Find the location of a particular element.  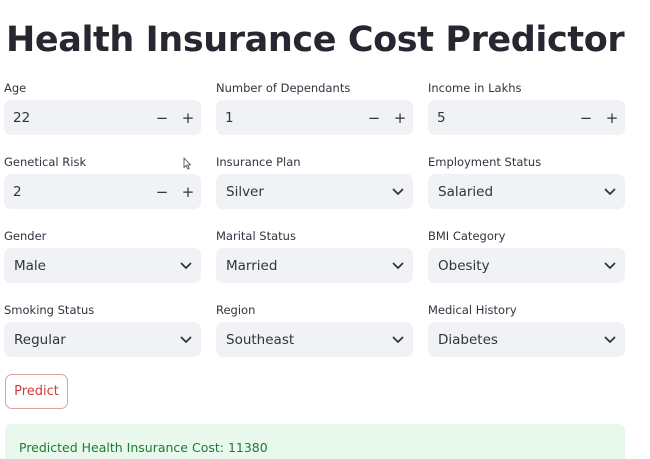

bmi-category-field: BMI Category Obesity is located at coordinates (526, 265).